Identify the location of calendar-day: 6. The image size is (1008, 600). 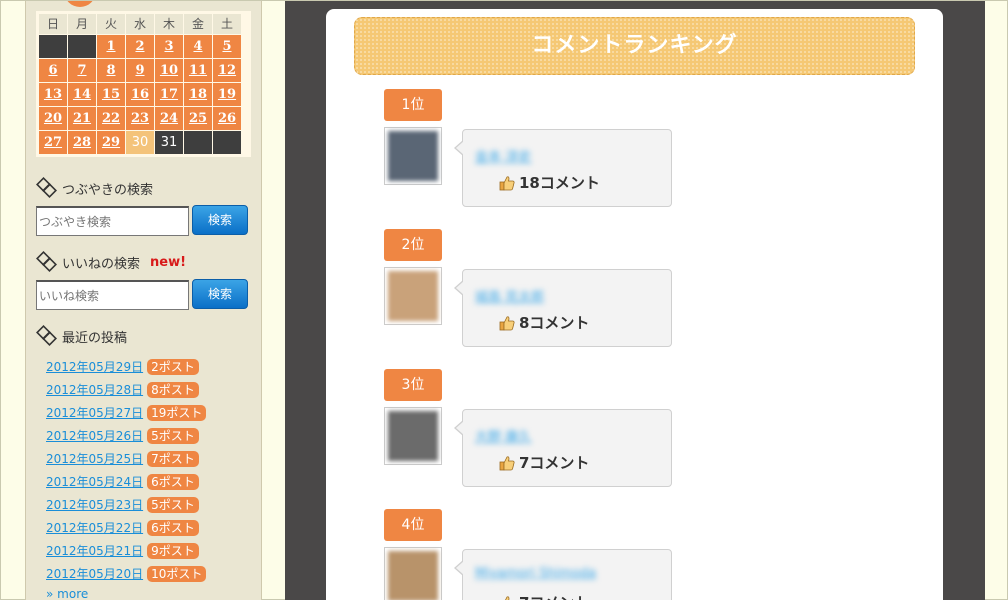
(53, 70).